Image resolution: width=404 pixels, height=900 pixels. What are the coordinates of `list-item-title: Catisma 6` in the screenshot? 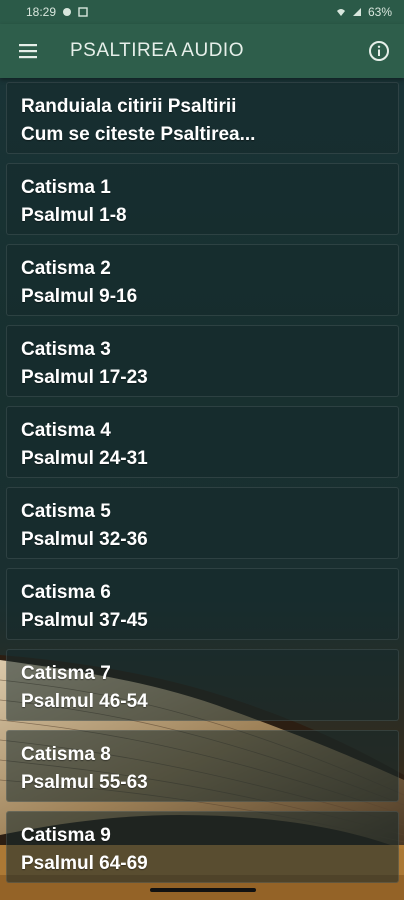 It's located at (66, 592).